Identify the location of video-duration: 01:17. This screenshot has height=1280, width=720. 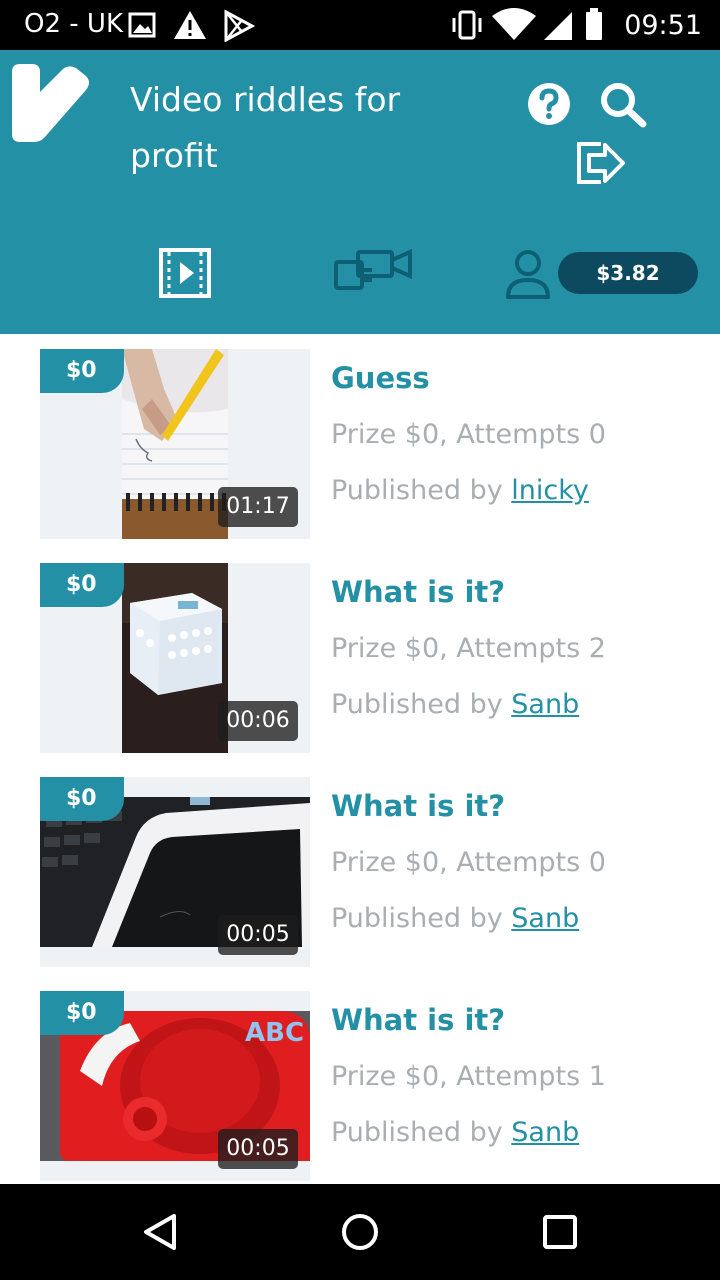
(258, 507).